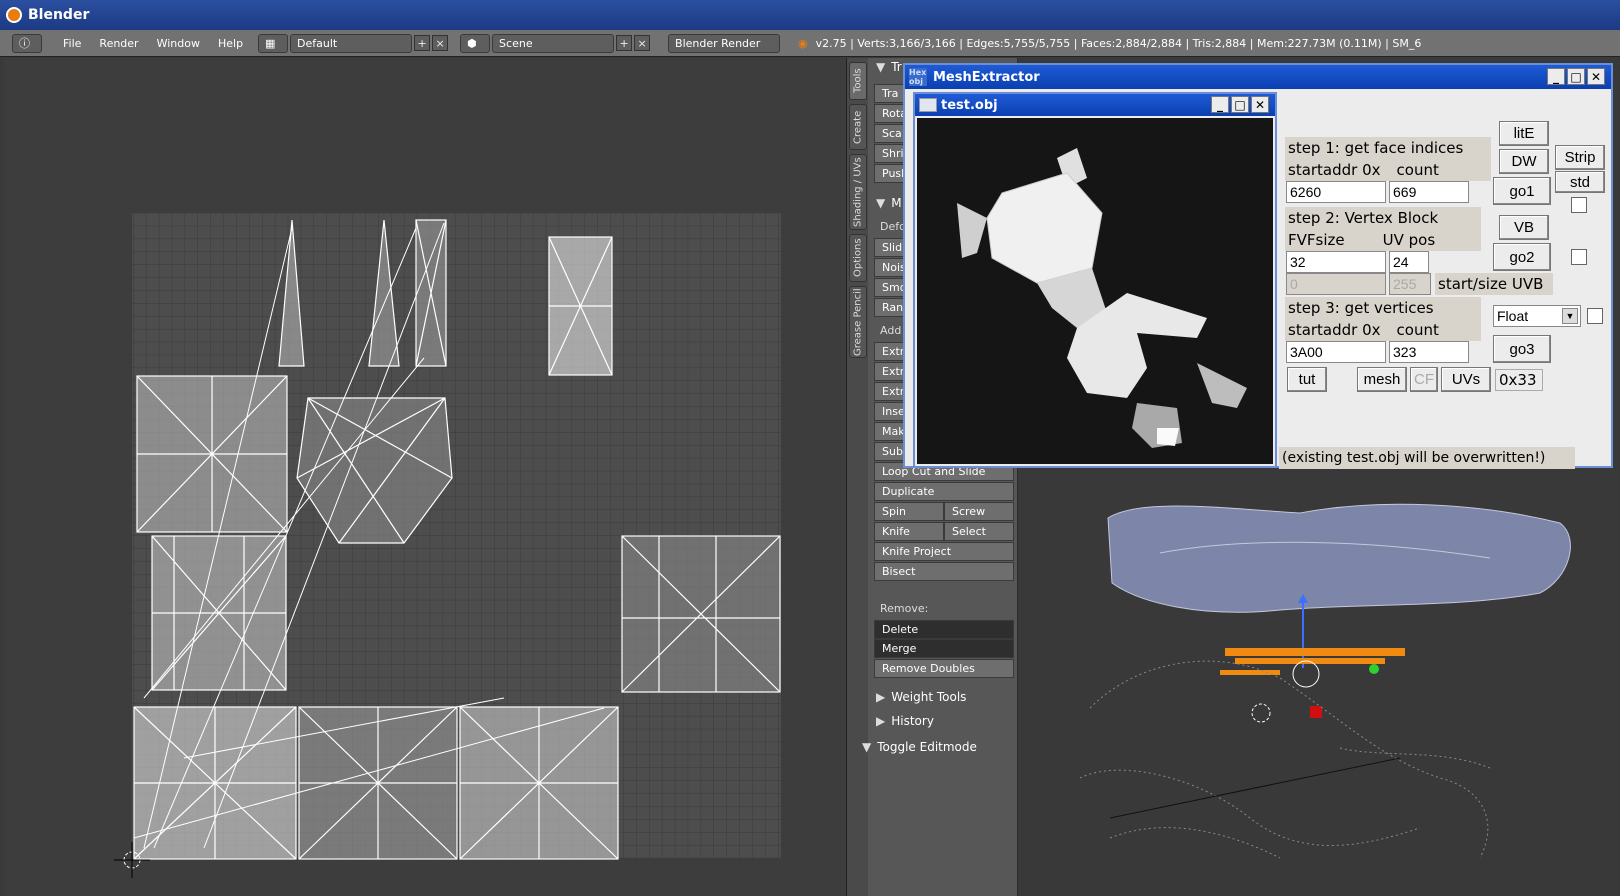 This screenshot has width=1620, height=896. Describe the element at coordinates (1524, 161) in the screenshot. I see `dw-button: DW` at that location.